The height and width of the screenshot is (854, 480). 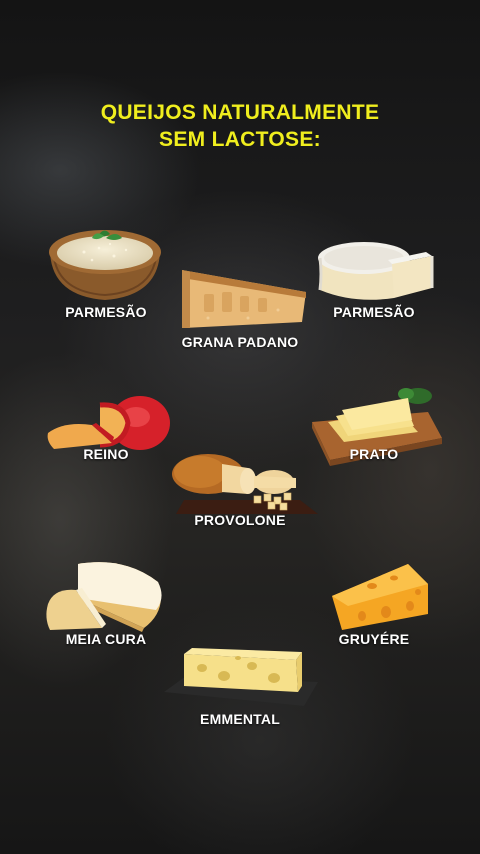 What do you see at coordinates (374, 312) in the screenshot?
I see `cheese-label-parmesao-2: PARMESÃO` at bounding box center [374, 312].